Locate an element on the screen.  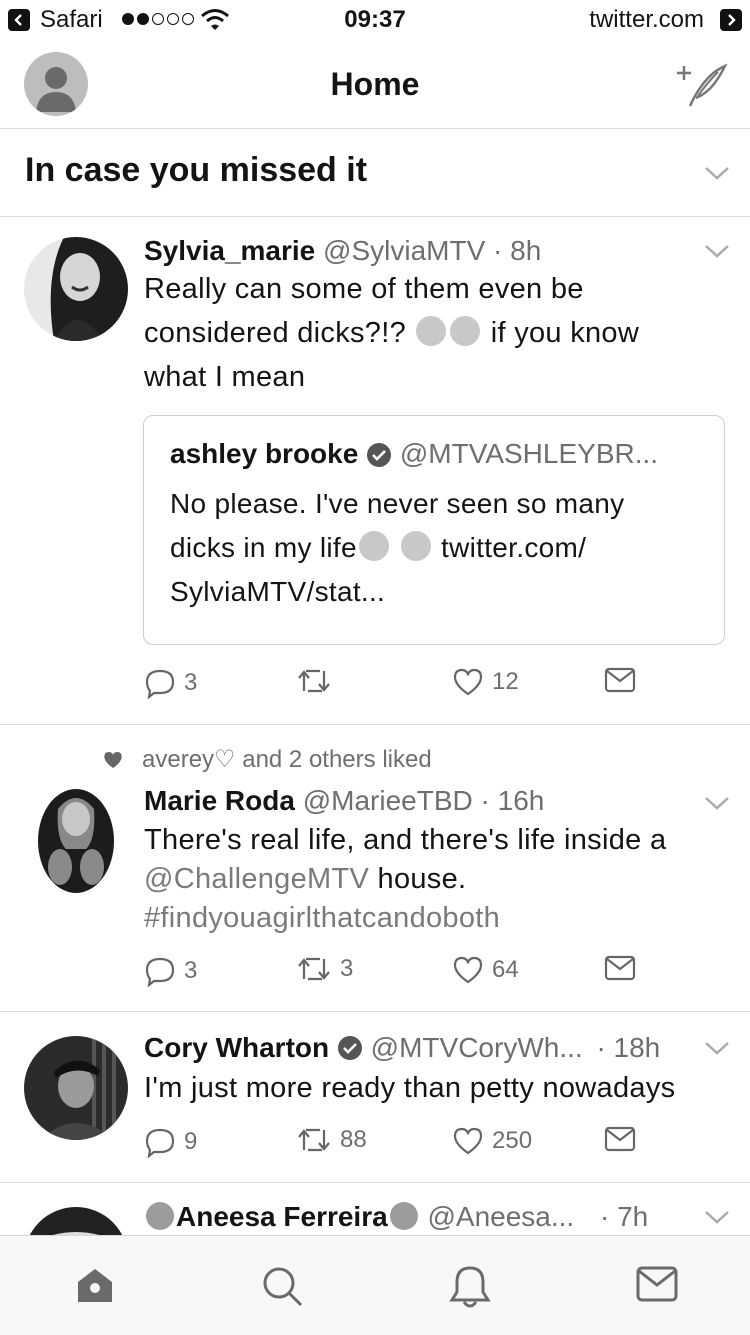
tweet-actions: 3 12 is located at coordinates (394, 687).